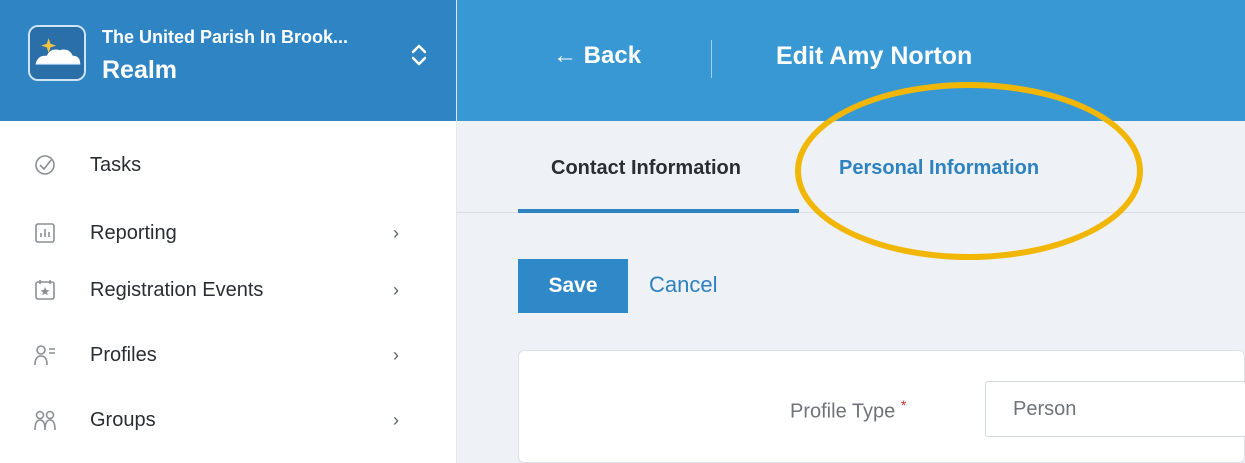  I want to click on profile-type-field: Person, so click(1115, 409).